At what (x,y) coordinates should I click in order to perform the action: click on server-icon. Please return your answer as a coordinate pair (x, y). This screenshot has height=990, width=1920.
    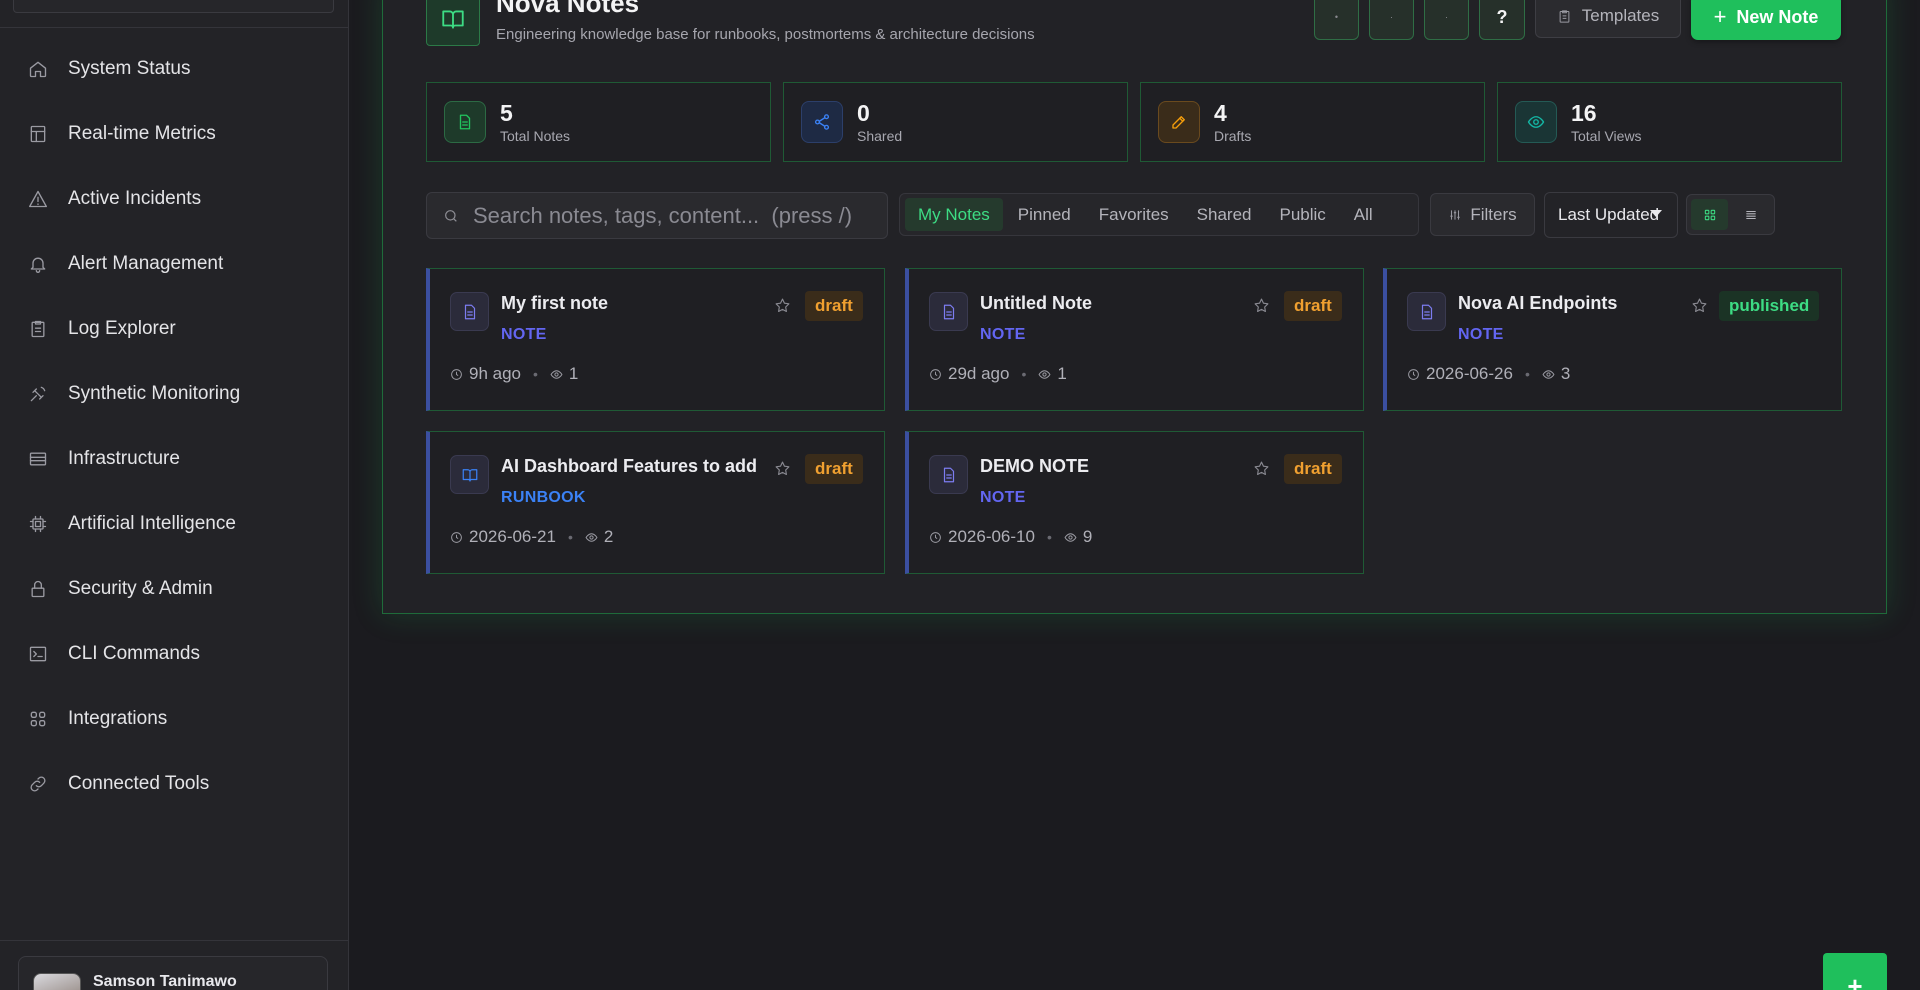
    Looking at the image, I should click on (38, 459).